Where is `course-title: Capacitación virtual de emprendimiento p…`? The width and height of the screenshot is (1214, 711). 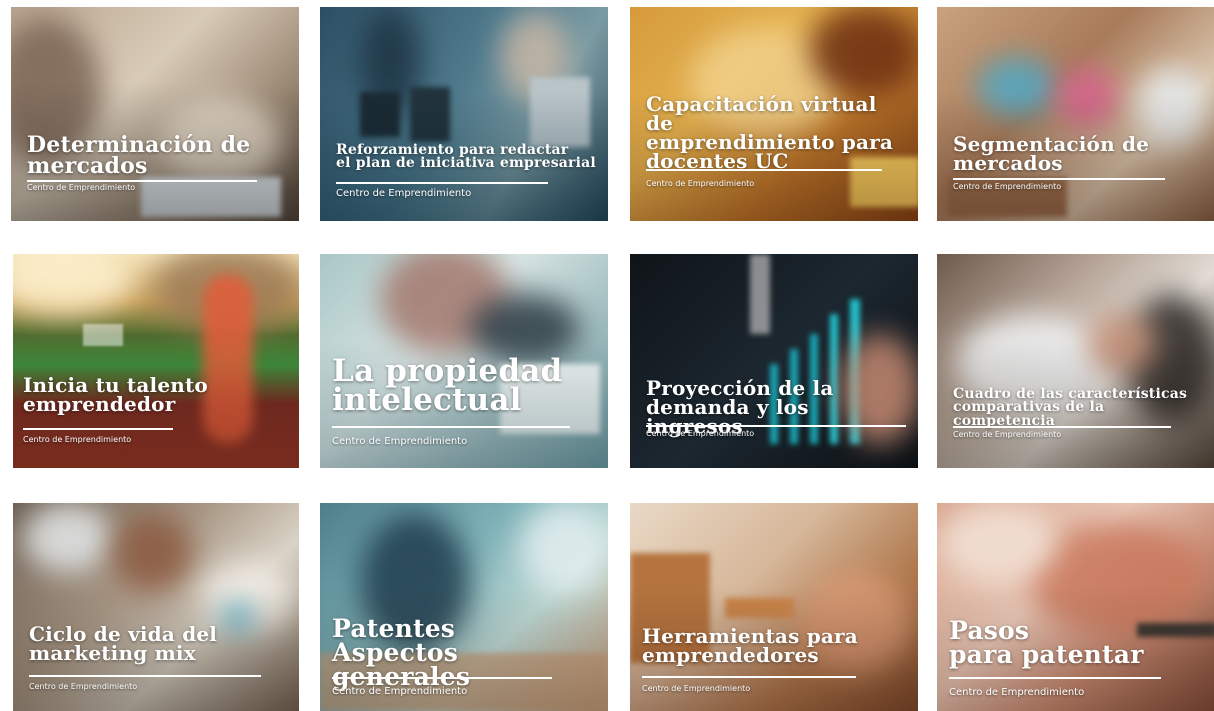 course-title: Capacitación virtual de emprendimiento p… is located at coordinates (770, 132).